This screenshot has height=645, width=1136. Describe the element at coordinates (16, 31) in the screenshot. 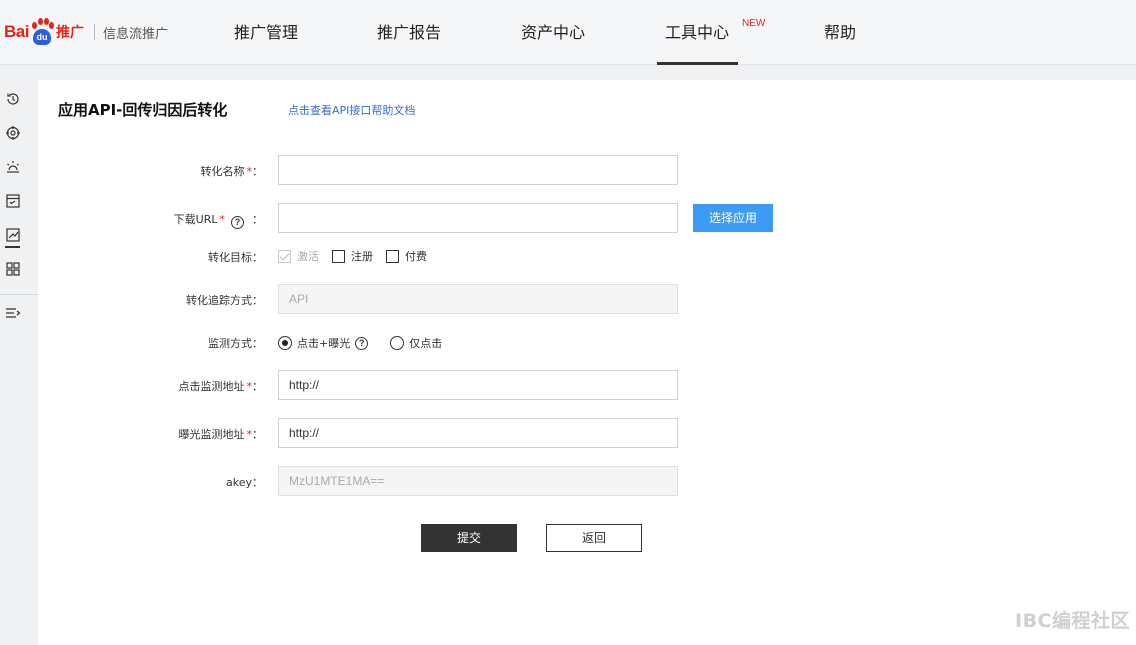

I see `logo-text-bai: Bai` at that location.